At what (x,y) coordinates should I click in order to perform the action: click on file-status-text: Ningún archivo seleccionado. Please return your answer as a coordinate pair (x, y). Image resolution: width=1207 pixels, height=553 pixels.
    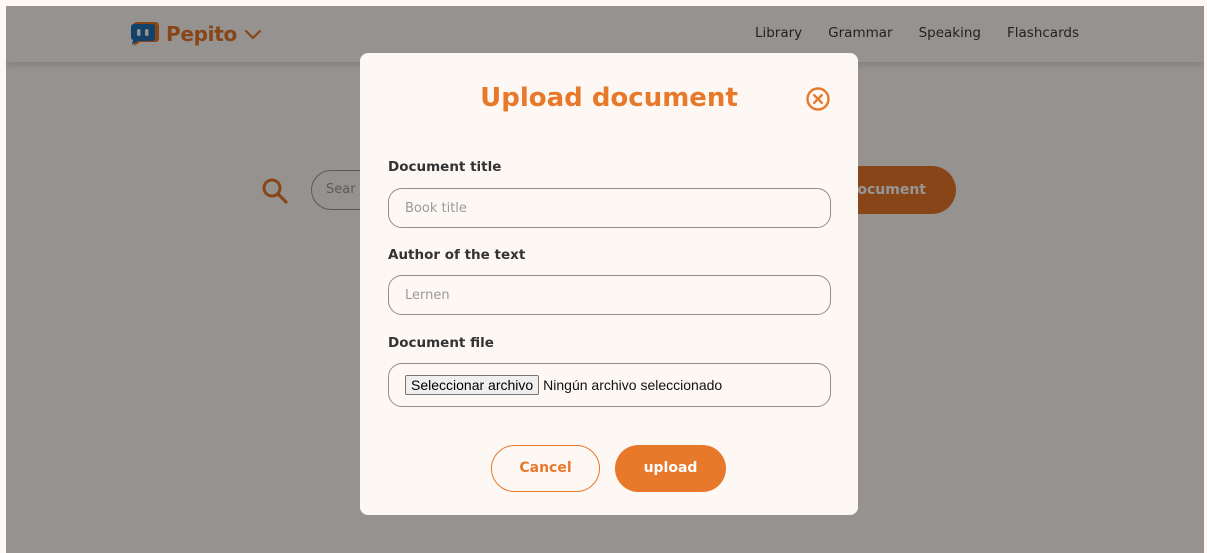
    Looking at the image, I should click on (633, 385).